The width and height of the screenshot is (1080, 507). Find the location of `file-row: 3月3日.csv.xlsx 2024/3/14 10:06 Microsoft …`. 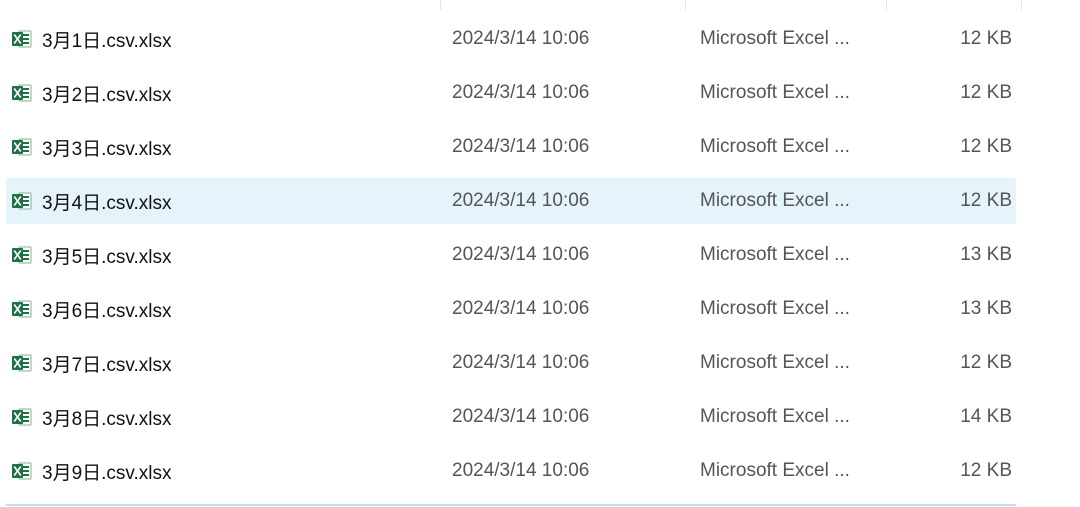

file-row: 3月3日.csv.xlsx 2024/3/14 10:06 Microsoft … is located at coordinates (511, 147).